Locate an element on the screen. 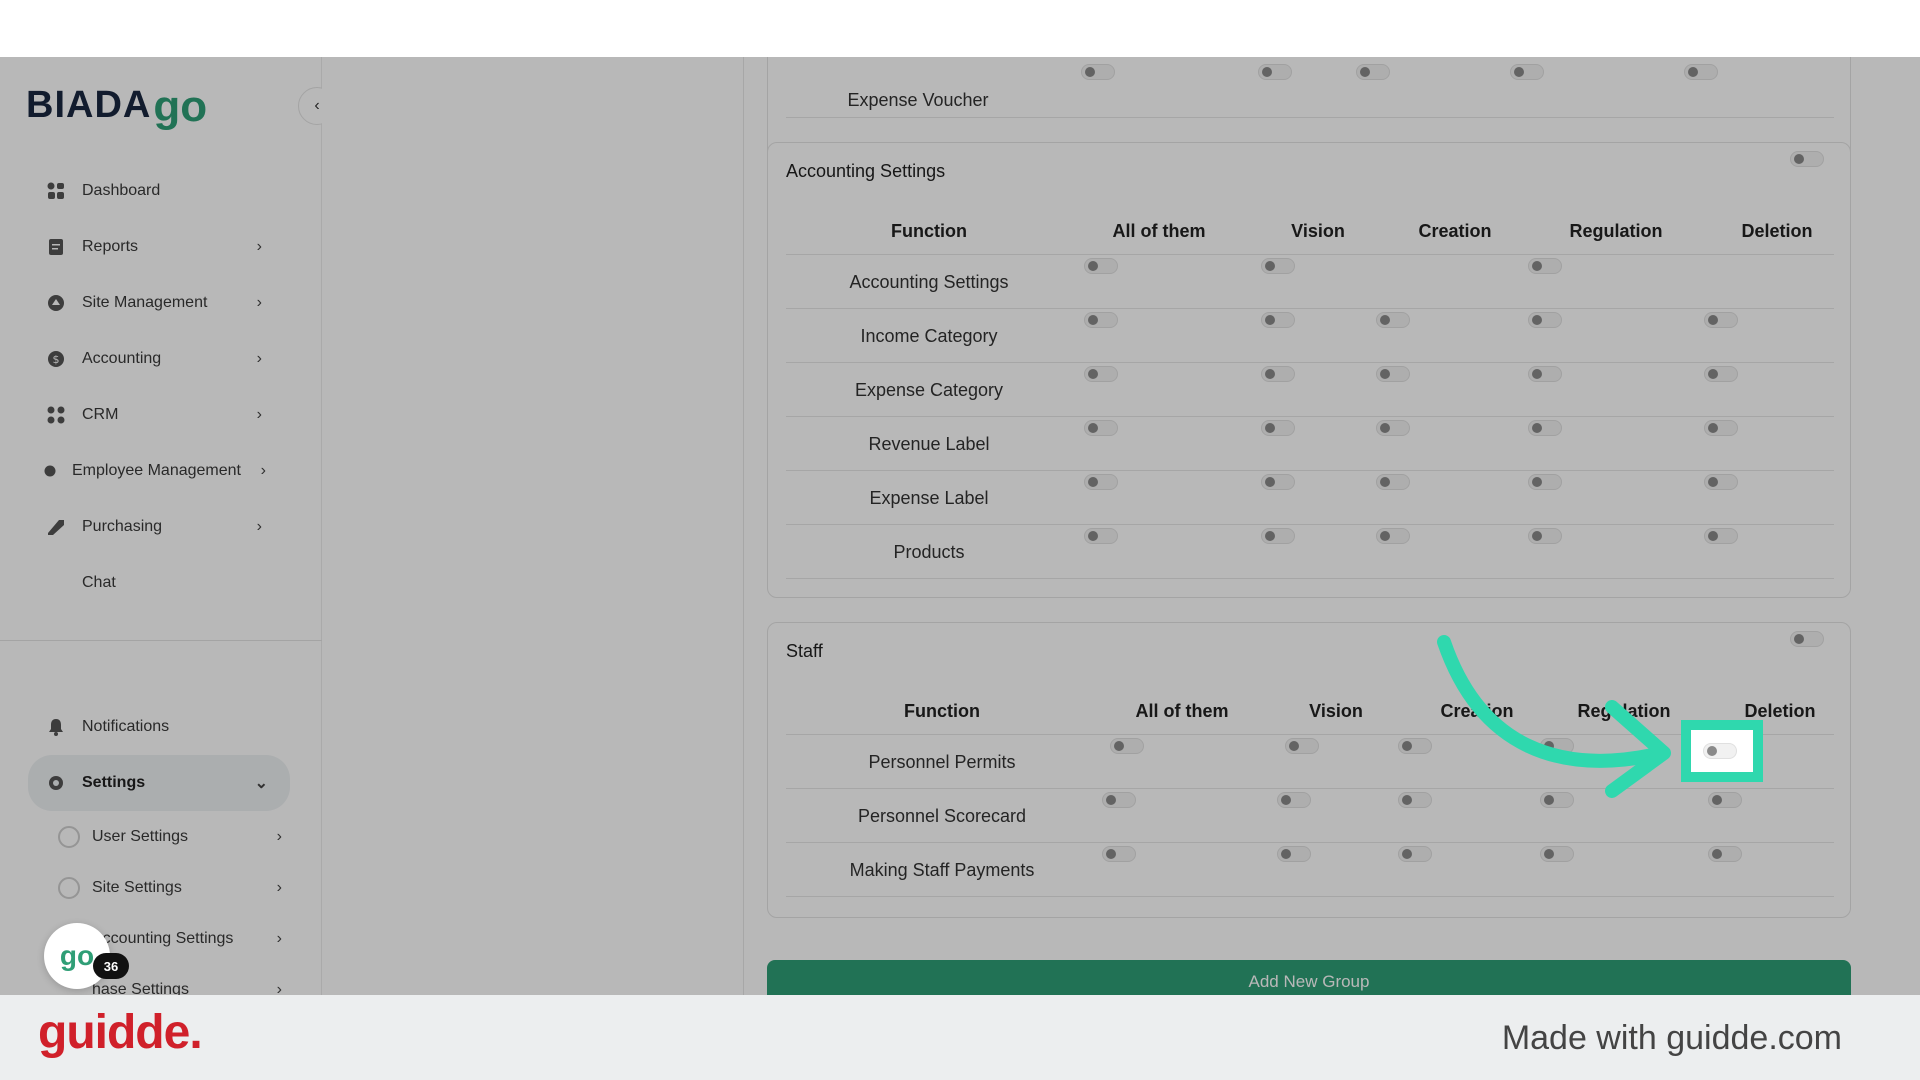 This screenshot has height=1080, width=1920. sidebar-item-accounting: $ Accounting › is located at coordinates (159, 359).